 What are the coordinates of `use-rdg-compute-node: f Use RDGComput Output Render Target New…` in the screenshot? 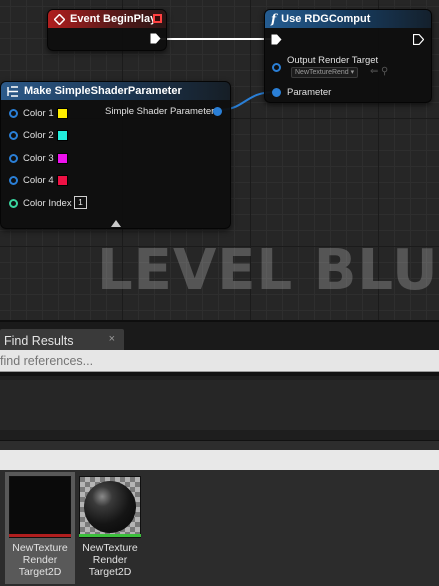 It's located at (348, 56).